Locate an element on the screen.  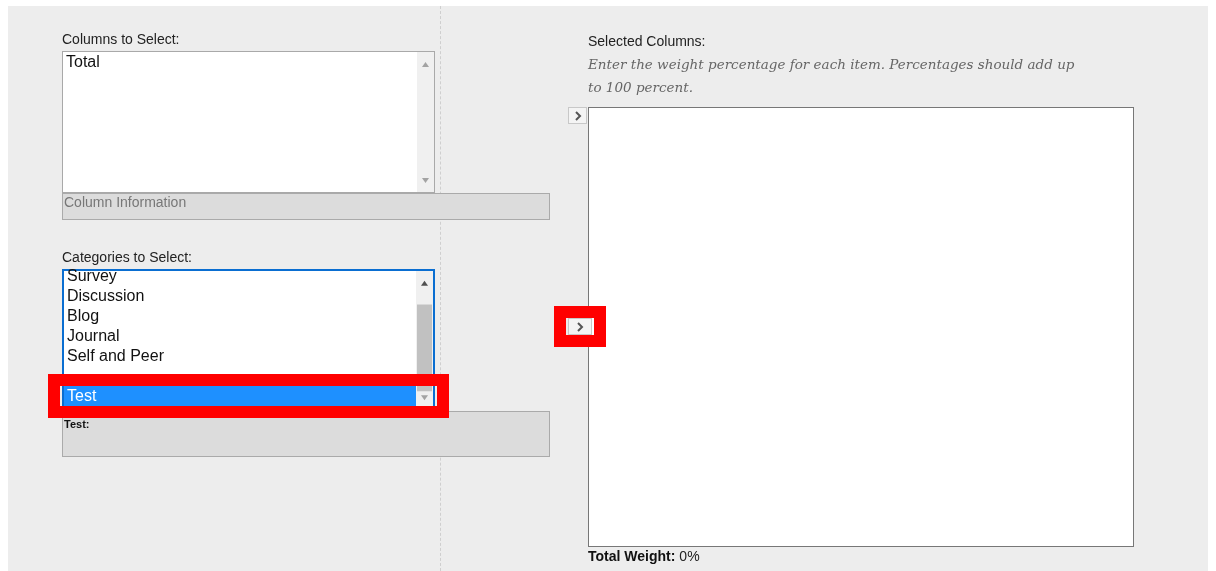
scrollbar is located at coordinates (425, 122).